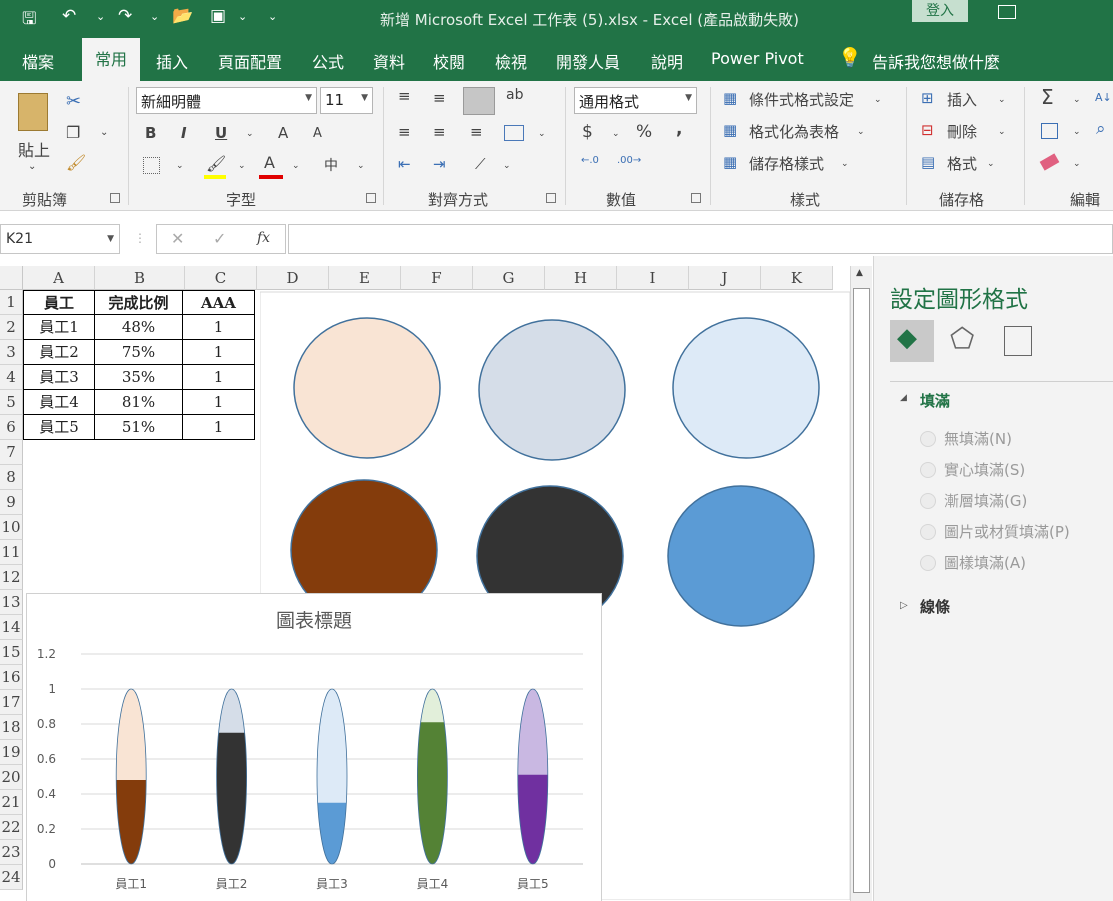  I want to click on font-launcher-icon, so click(371, 198).